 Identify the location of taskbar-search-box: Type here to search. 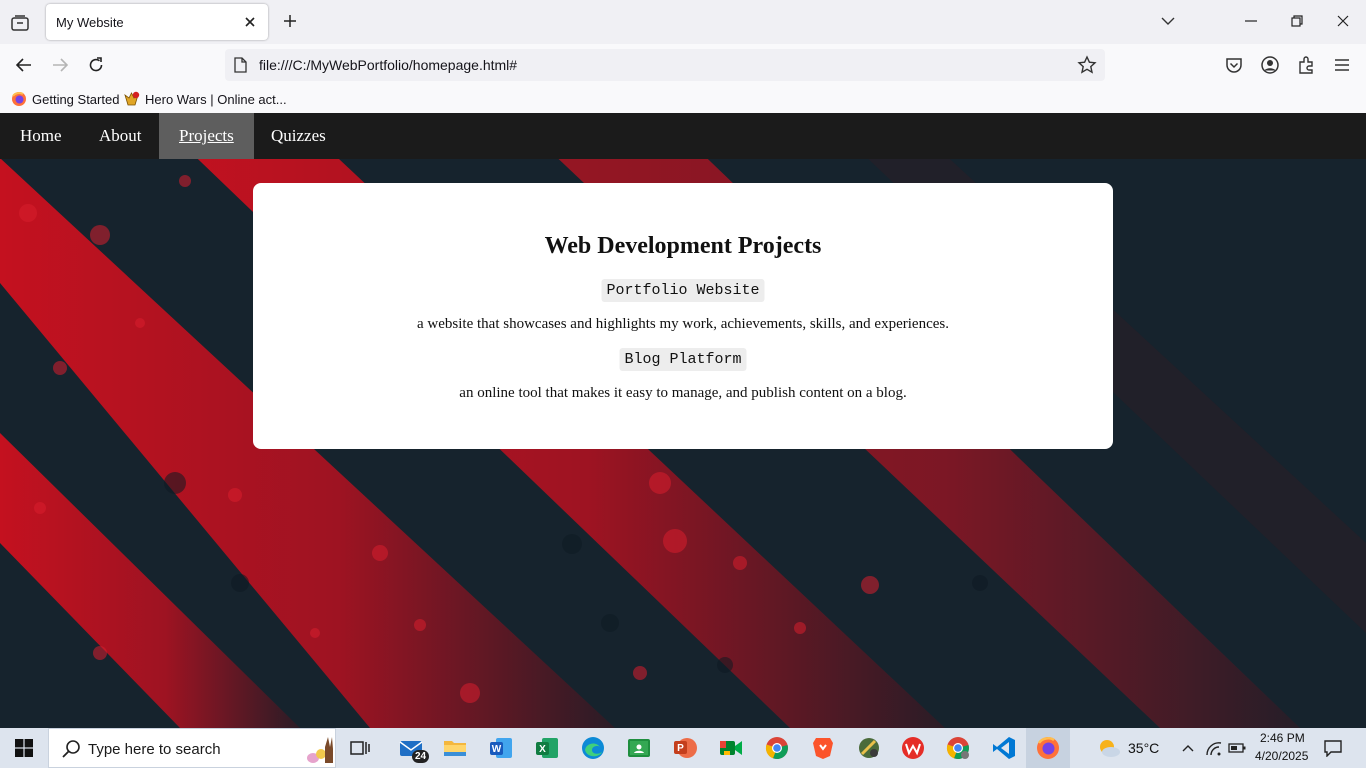
(192, 748).